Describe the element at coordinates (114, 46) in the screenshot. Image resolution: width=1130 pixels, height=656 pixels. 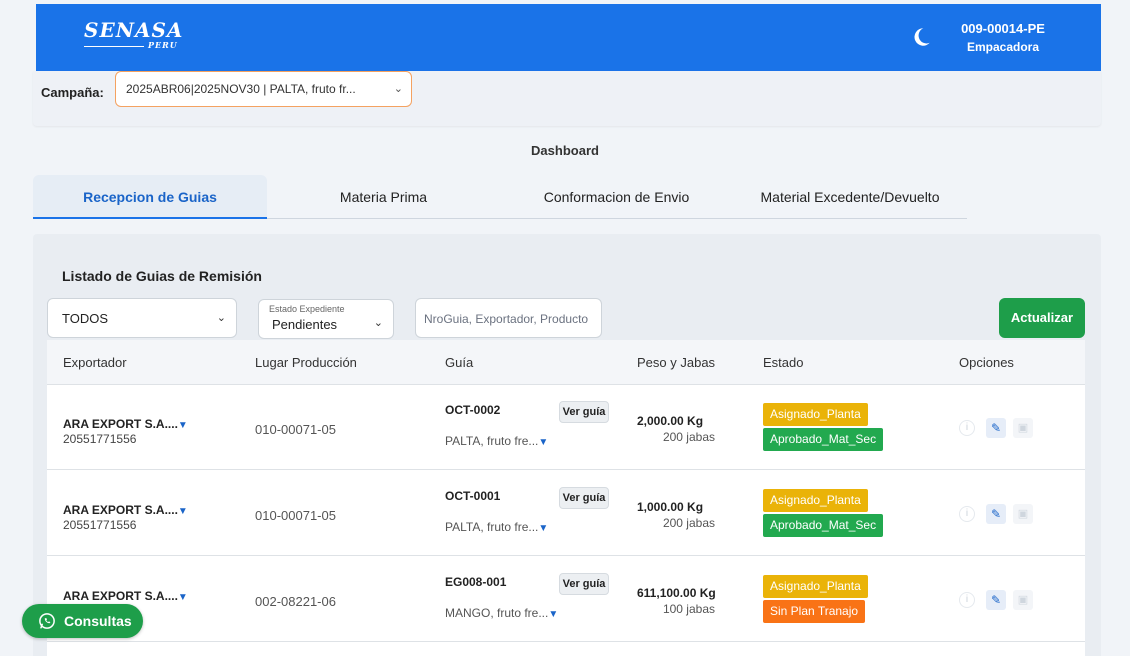
I see `logo-line` at that location.